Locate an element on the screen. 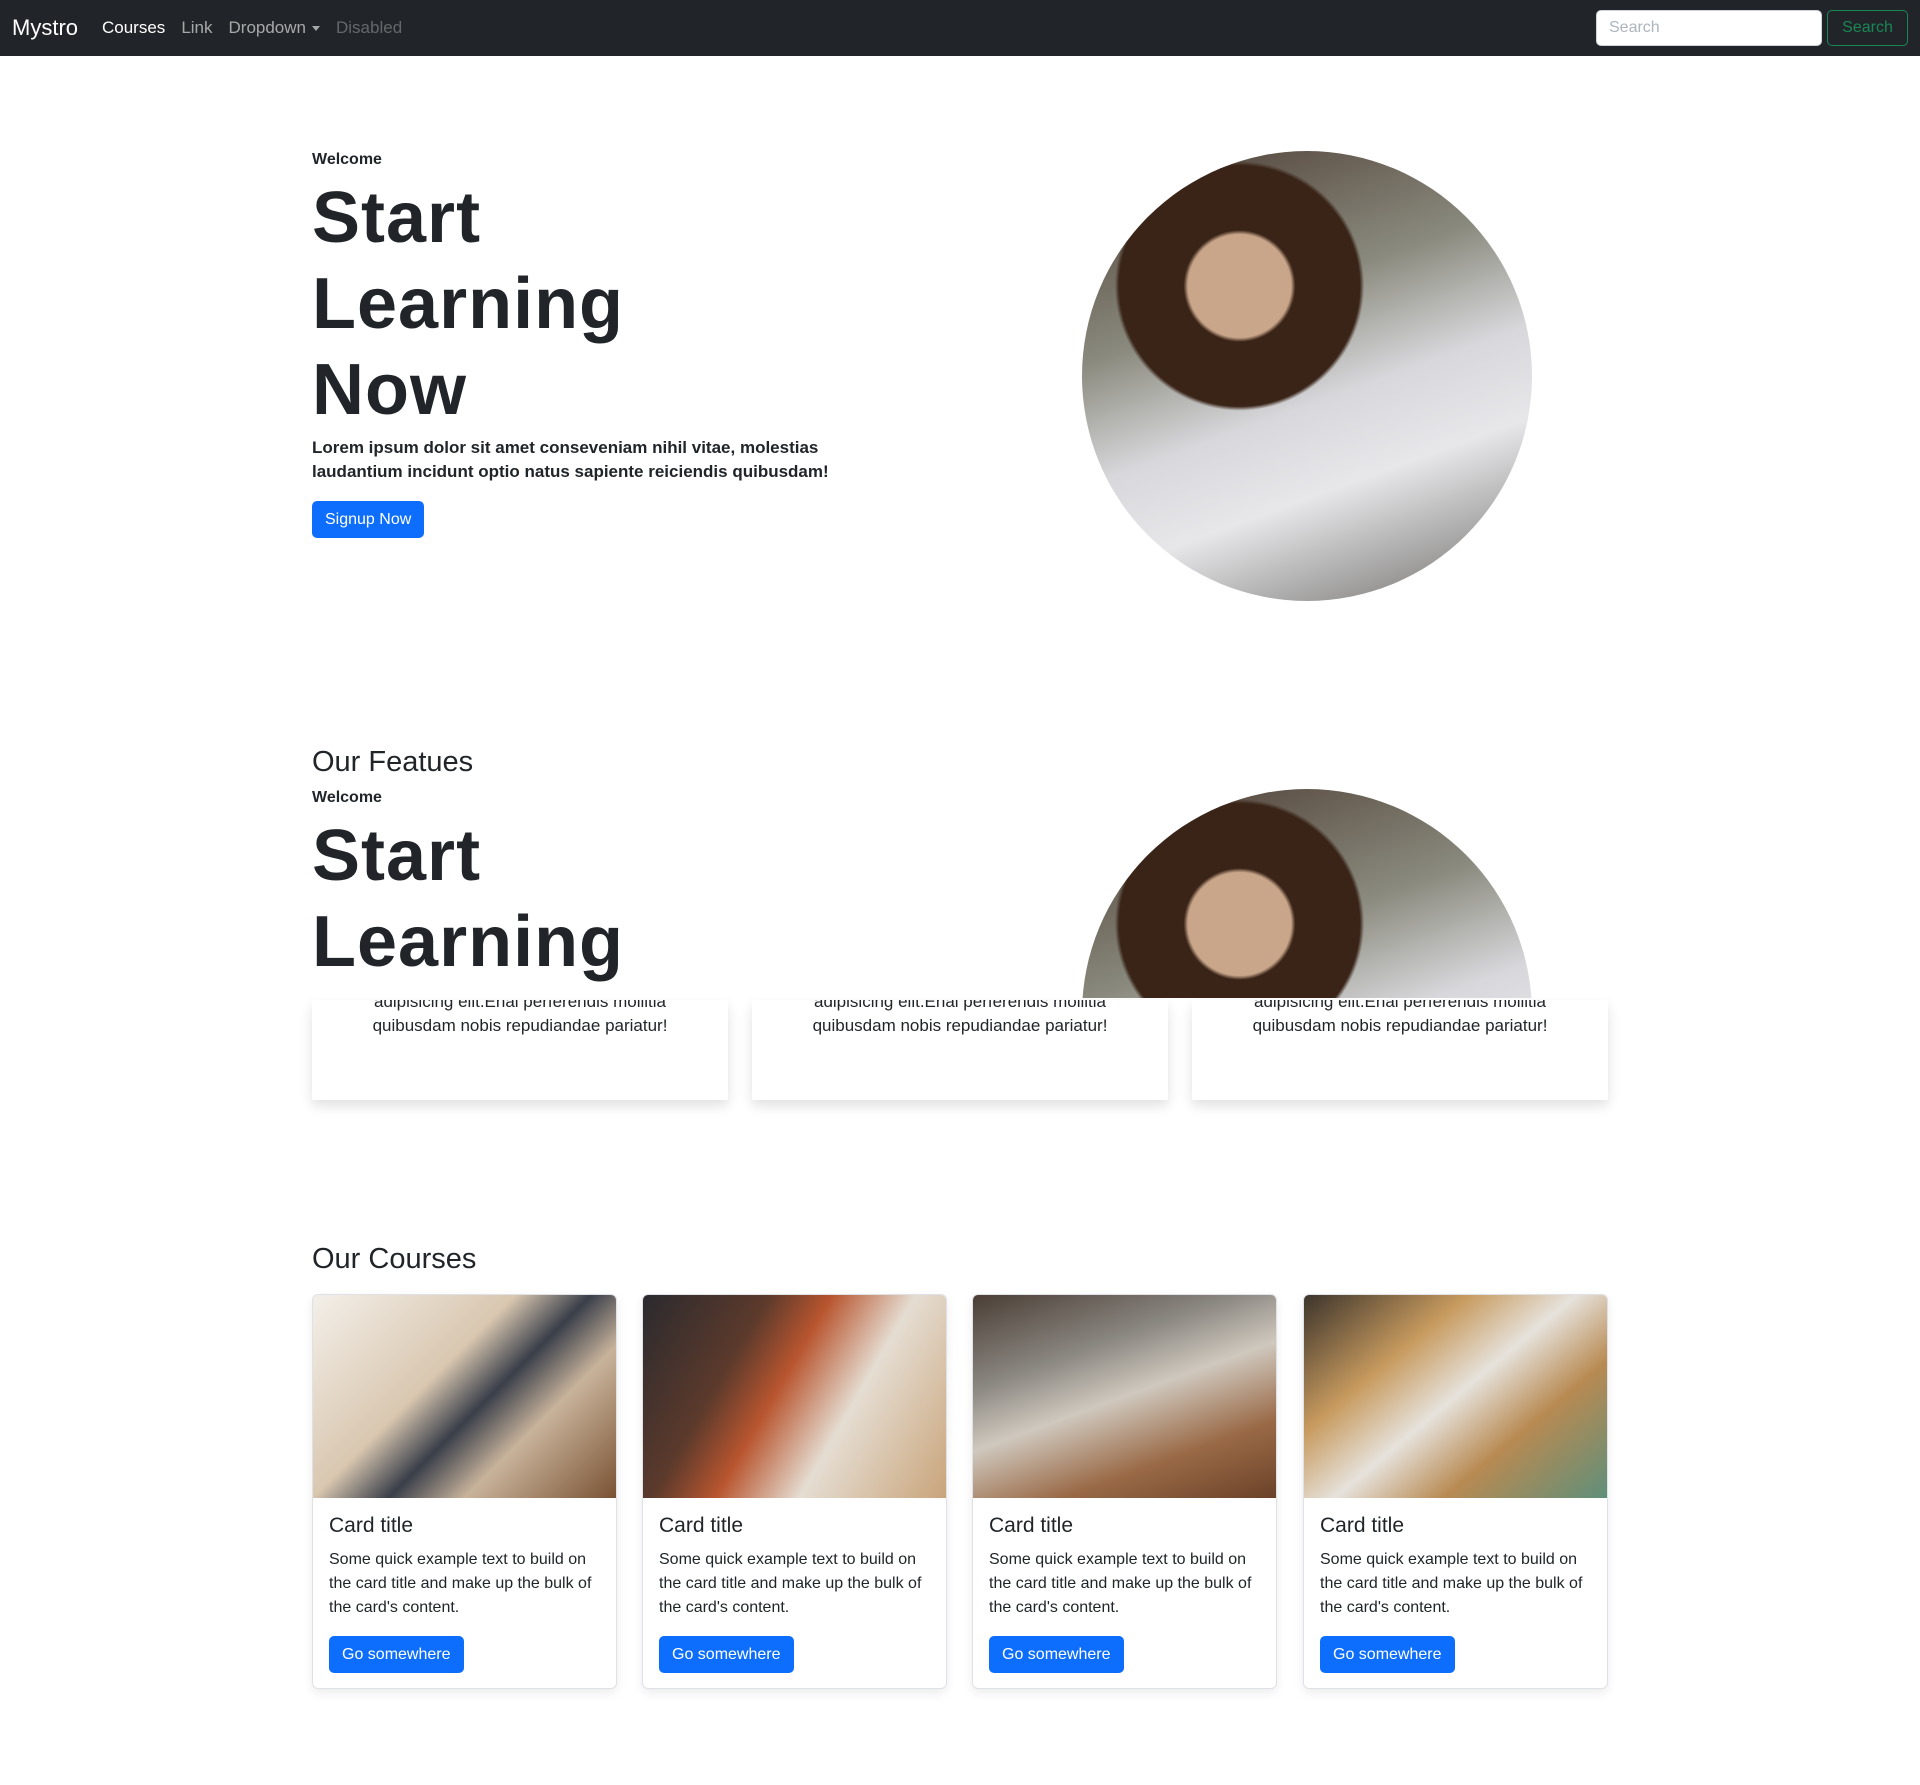 The width and height of the screenshot is (1920, 1785). nav-dropdown-label: Dropdown is located at coordinates (267, 27).